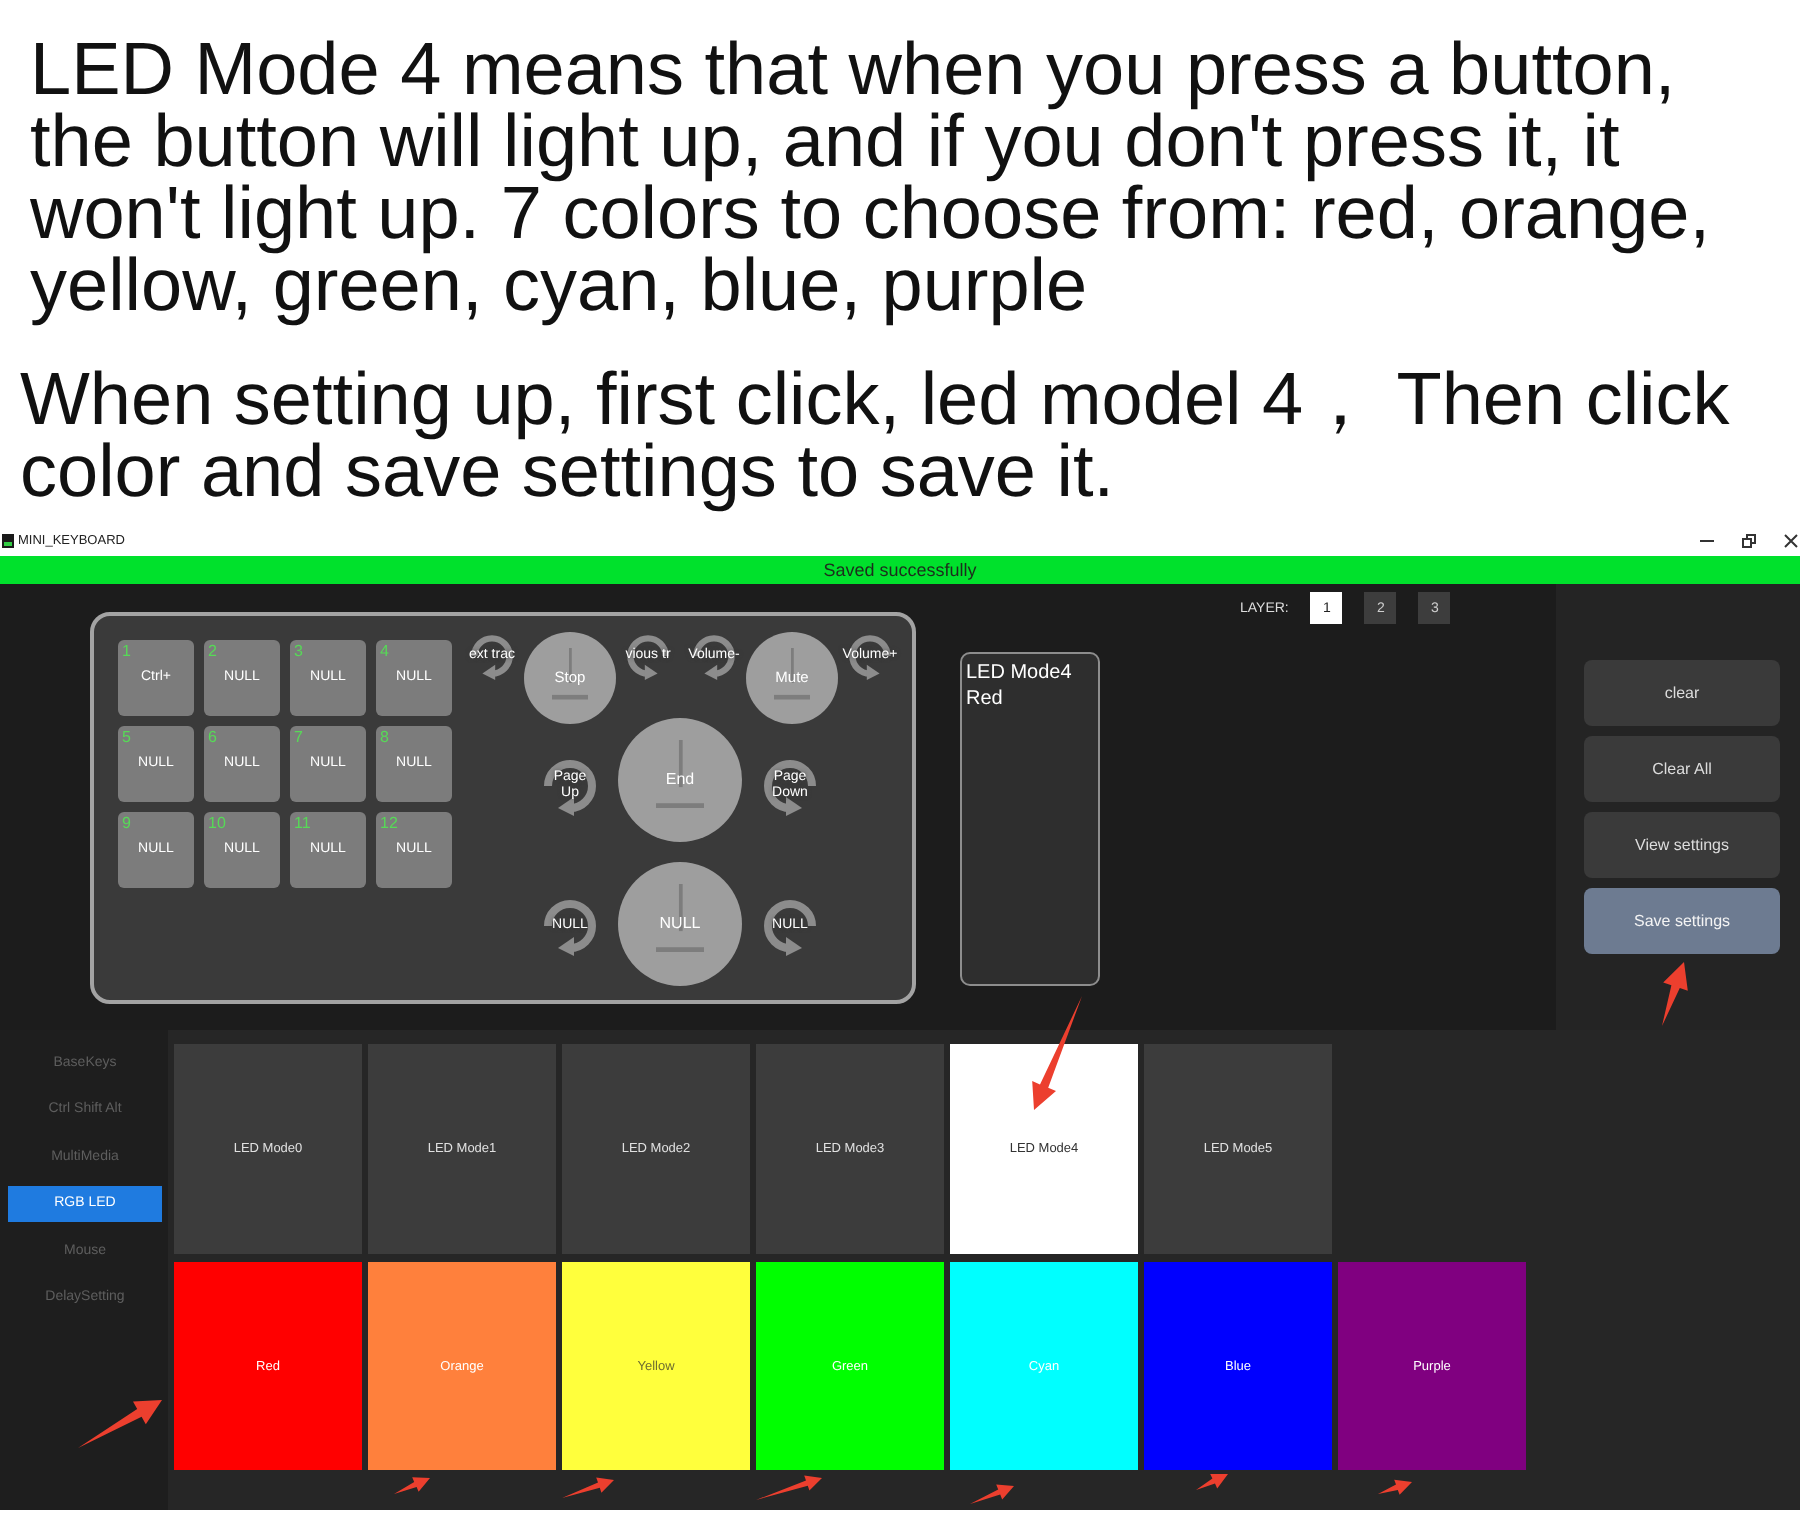 This screenshot has height=1524, width=1800. What do you see at coordinates (389, 823) in the screenshot?
I see `key-number: 12` at bounding box center [389, 823].